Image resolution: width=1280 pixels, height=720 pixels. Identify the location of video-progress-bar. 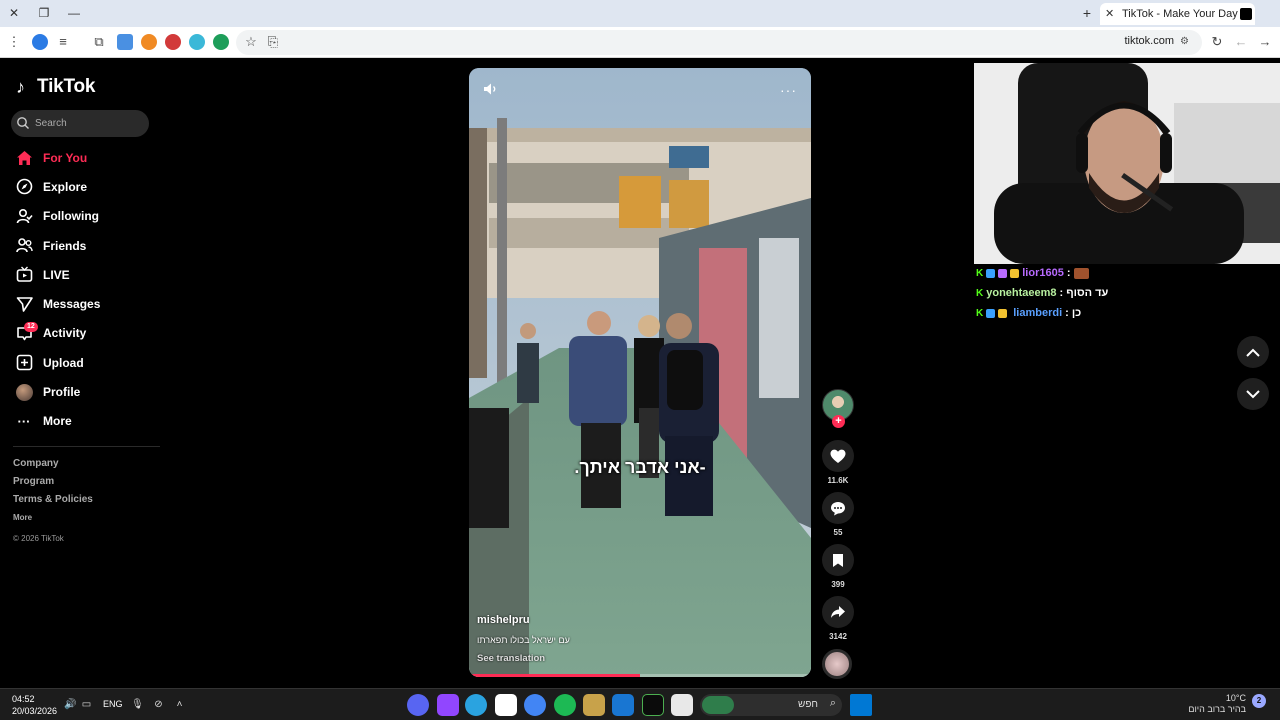
(640, 675).